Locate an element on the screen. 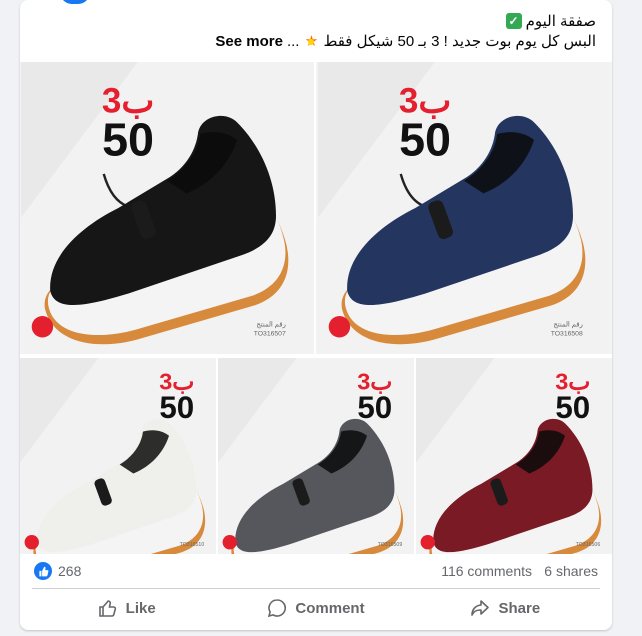  like-button: Like is located at coordinates (126, 608).